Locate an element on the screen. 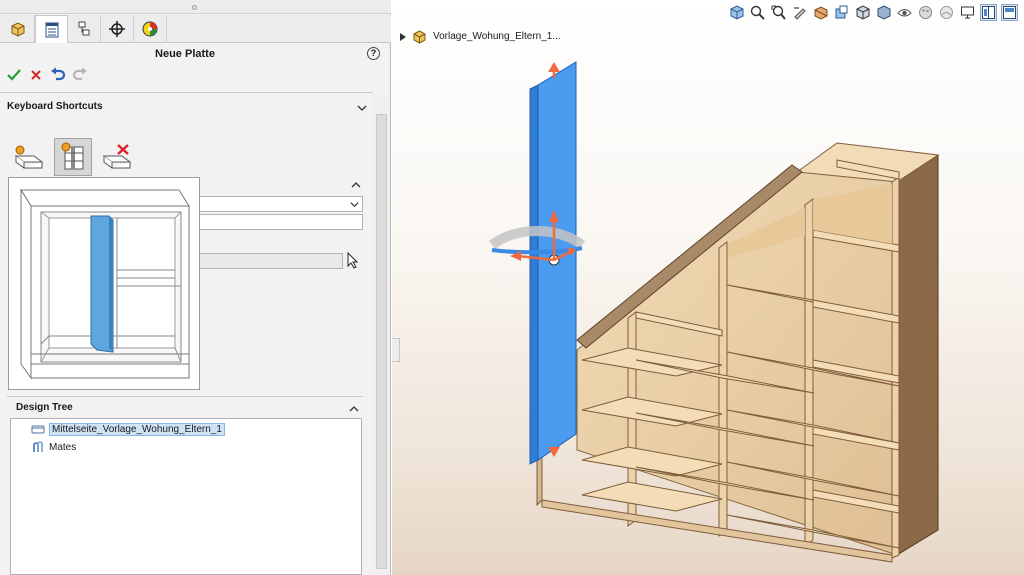 The width and height of the screenshot is (1024, 575). undo-icon is located at coordinates (58, 74).